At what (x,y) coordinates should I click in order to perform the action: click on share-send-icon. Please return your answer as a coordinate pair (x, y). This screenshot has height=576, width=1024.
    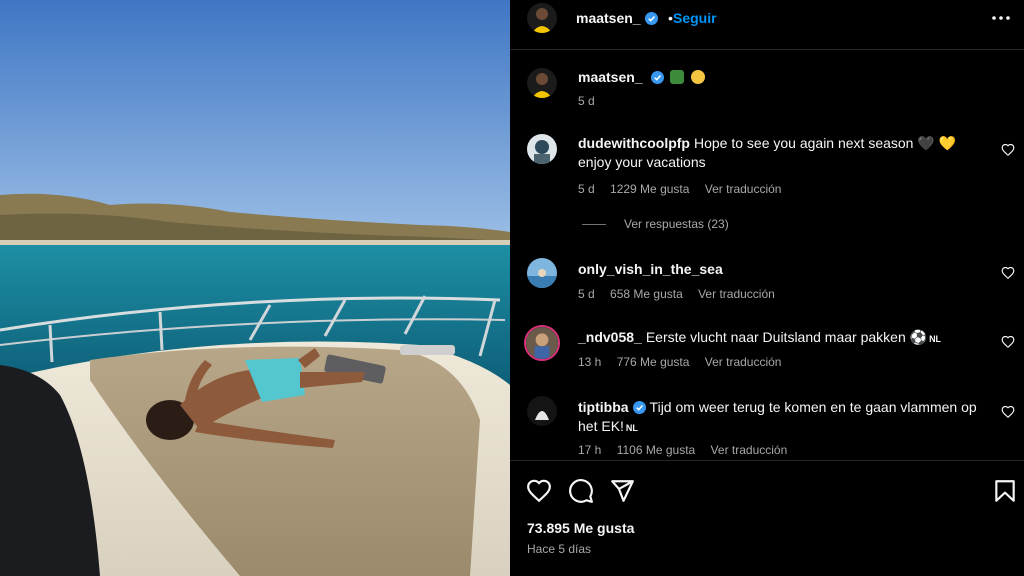
    Looking at the image, I should click on (622, 491).